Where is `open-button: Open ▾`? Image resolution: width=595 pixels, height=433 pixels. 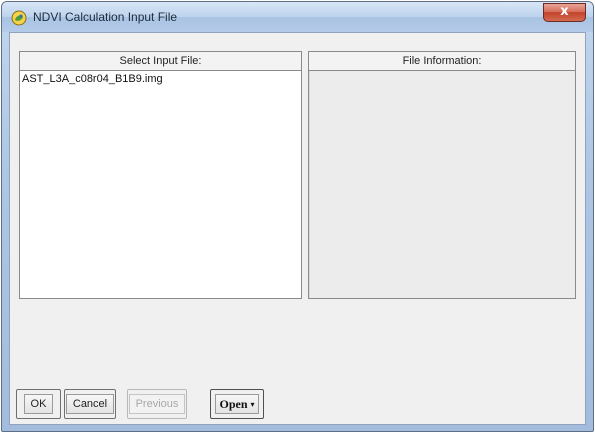
open-button: Open ▾ is located at coordinates (237, 404).